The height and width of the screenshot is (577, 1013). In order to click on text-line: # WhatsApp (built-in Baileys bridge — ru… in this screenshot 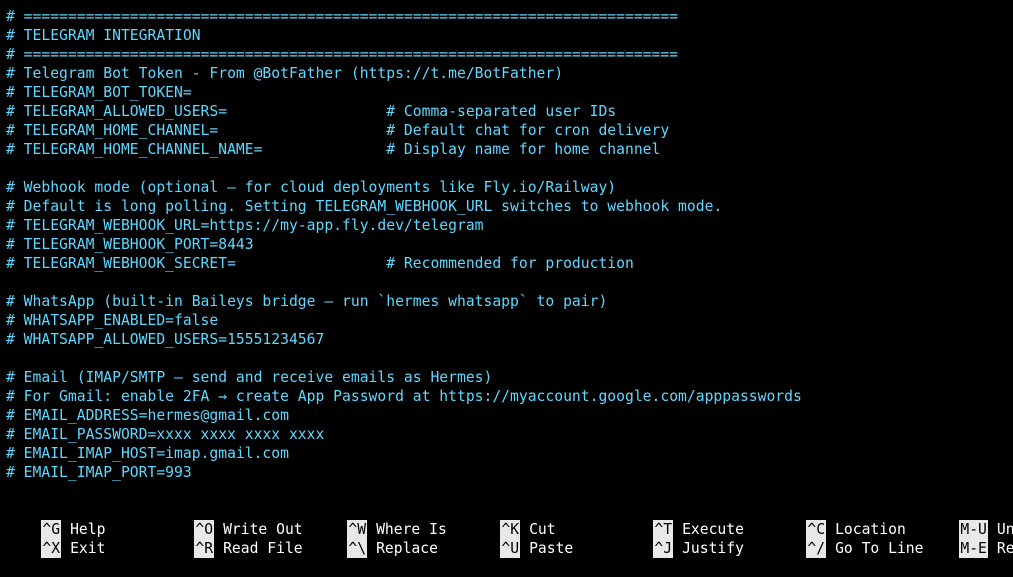, I will do `click(307, 301)`.